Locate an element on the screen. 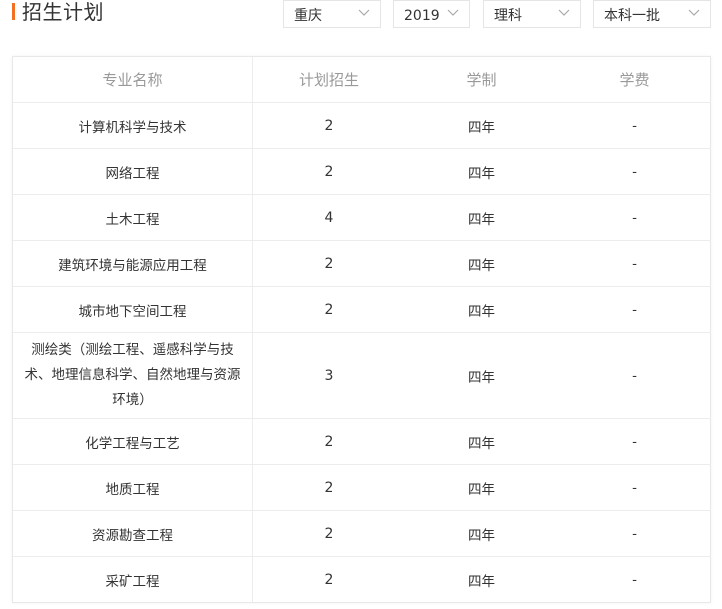 The image size is (722, 609). year-select: 2019 is located at coordinates (431, 14).